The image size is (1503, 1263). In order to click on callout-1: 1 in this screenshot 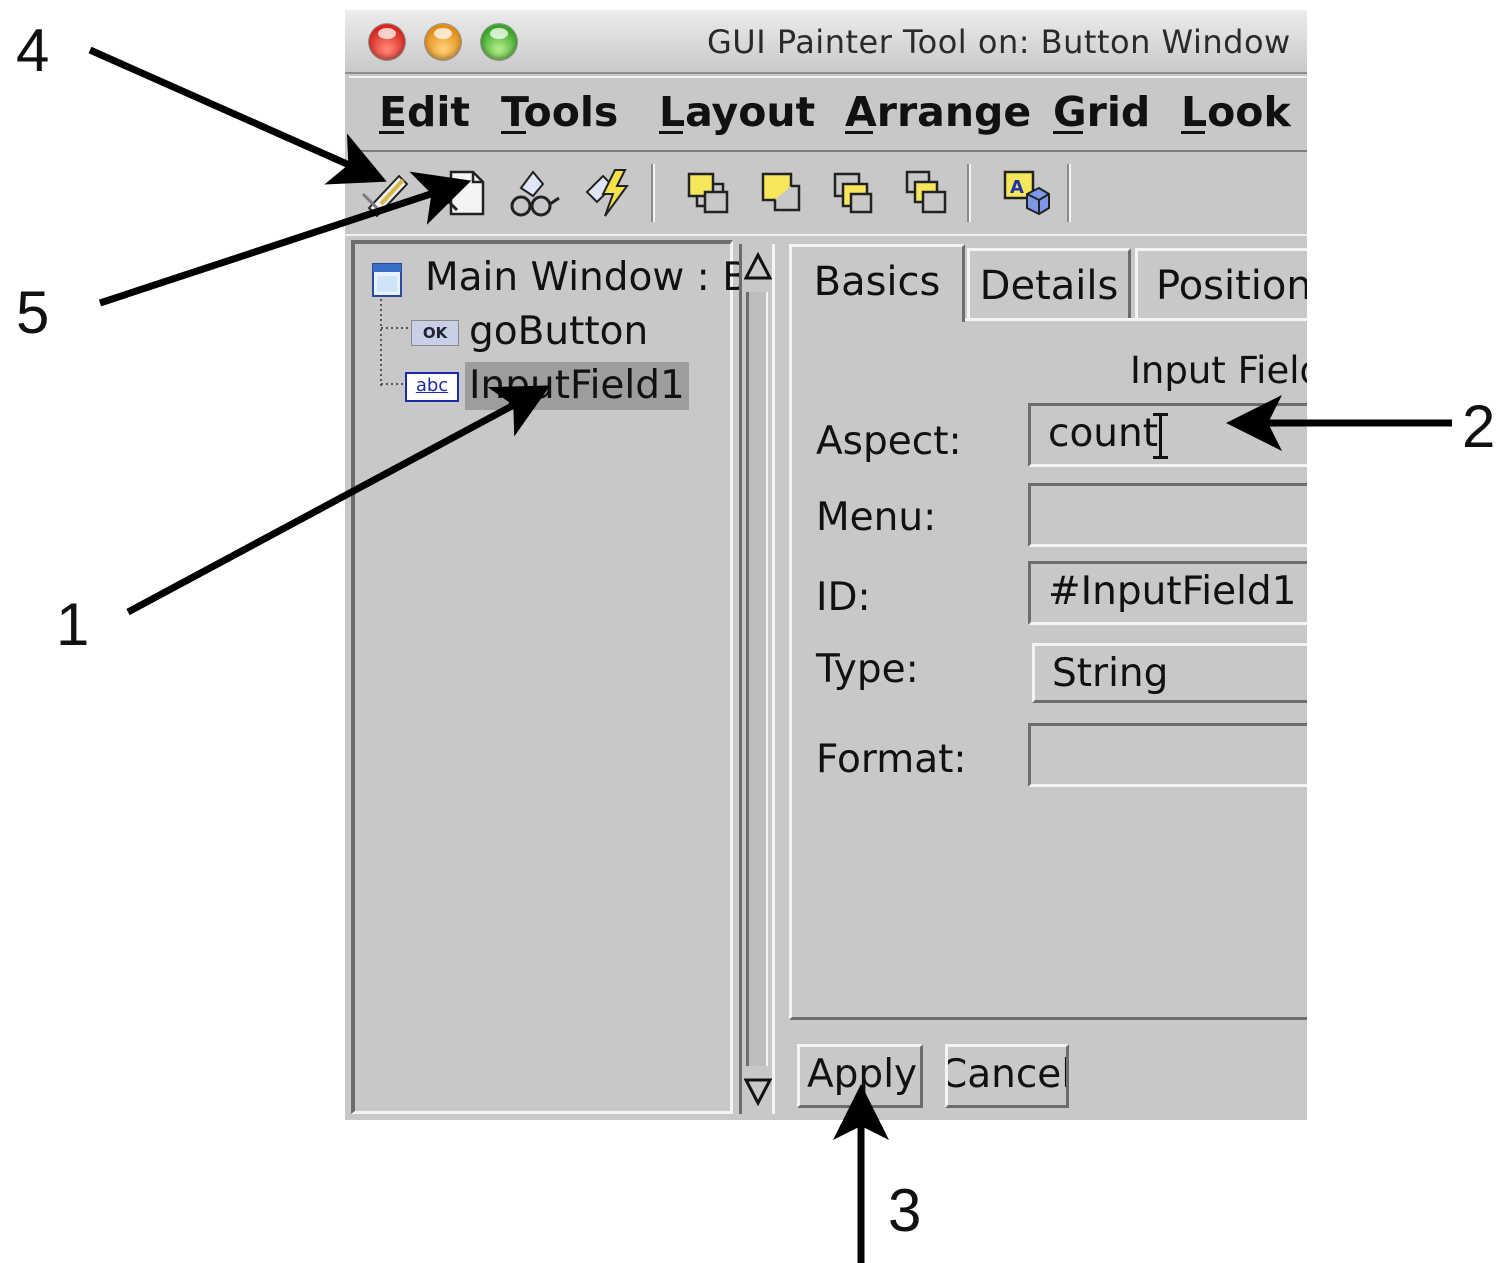, I will do `click(73, 624)`.